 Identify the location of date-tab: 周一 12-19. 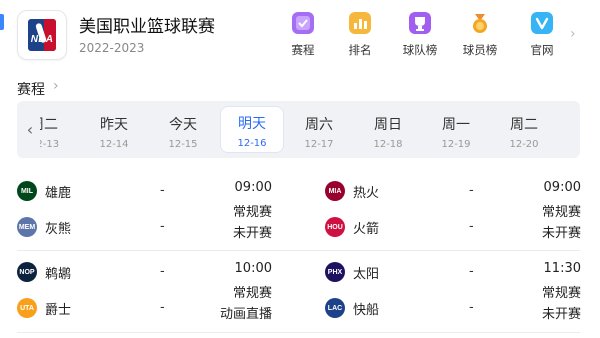
(456, 129).